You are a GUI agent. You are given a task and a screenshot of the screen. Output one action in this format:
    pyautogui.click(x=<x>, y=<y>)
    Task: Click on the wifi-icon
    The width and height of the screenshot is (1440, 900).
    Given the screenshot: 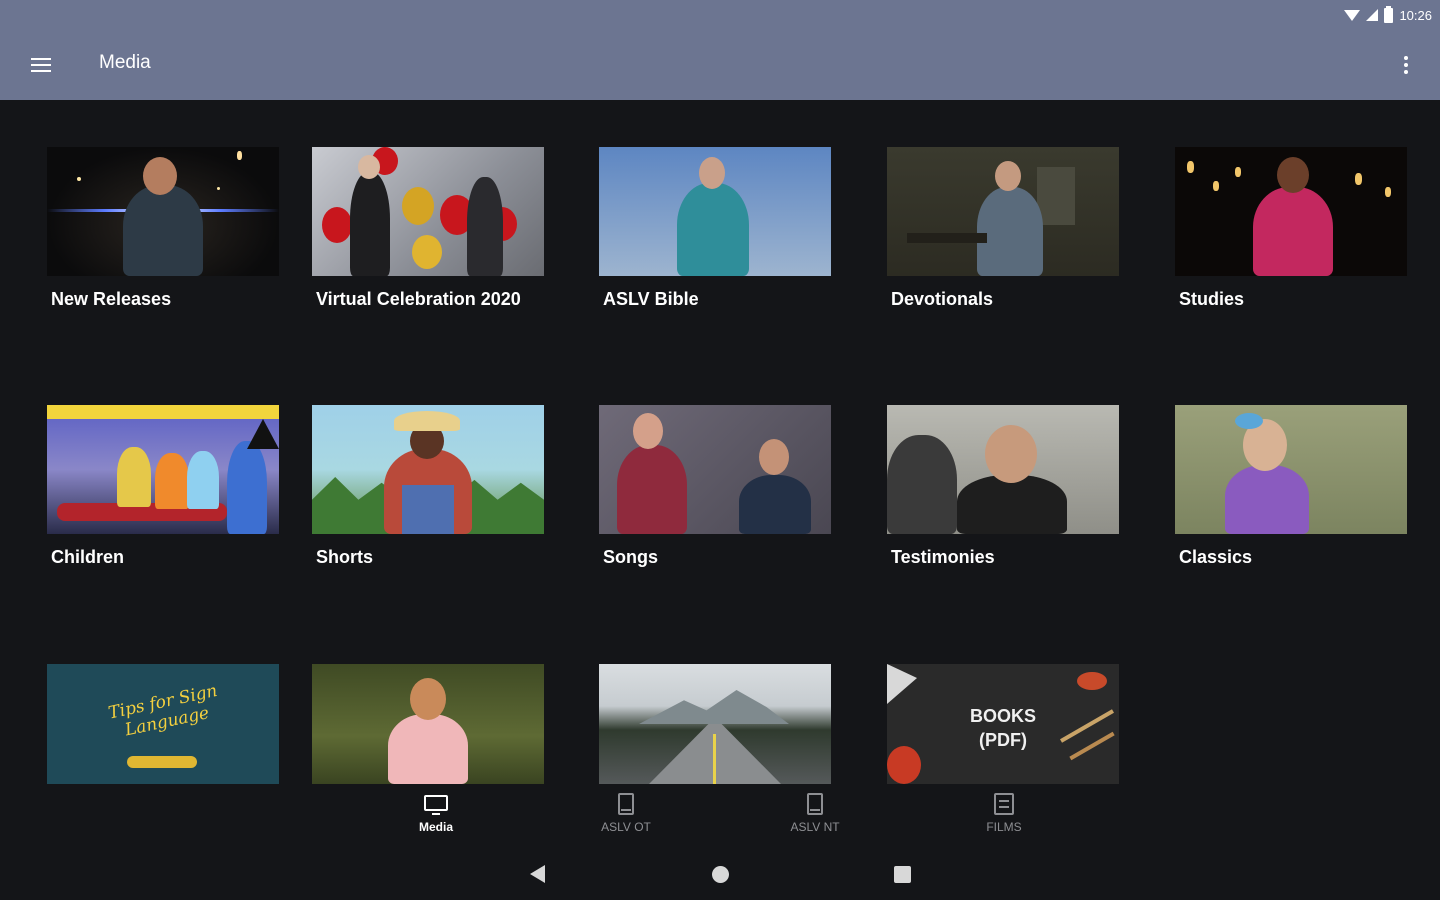 What is the action you would take?
    pyautogui.click(x=1352, y=15)
    